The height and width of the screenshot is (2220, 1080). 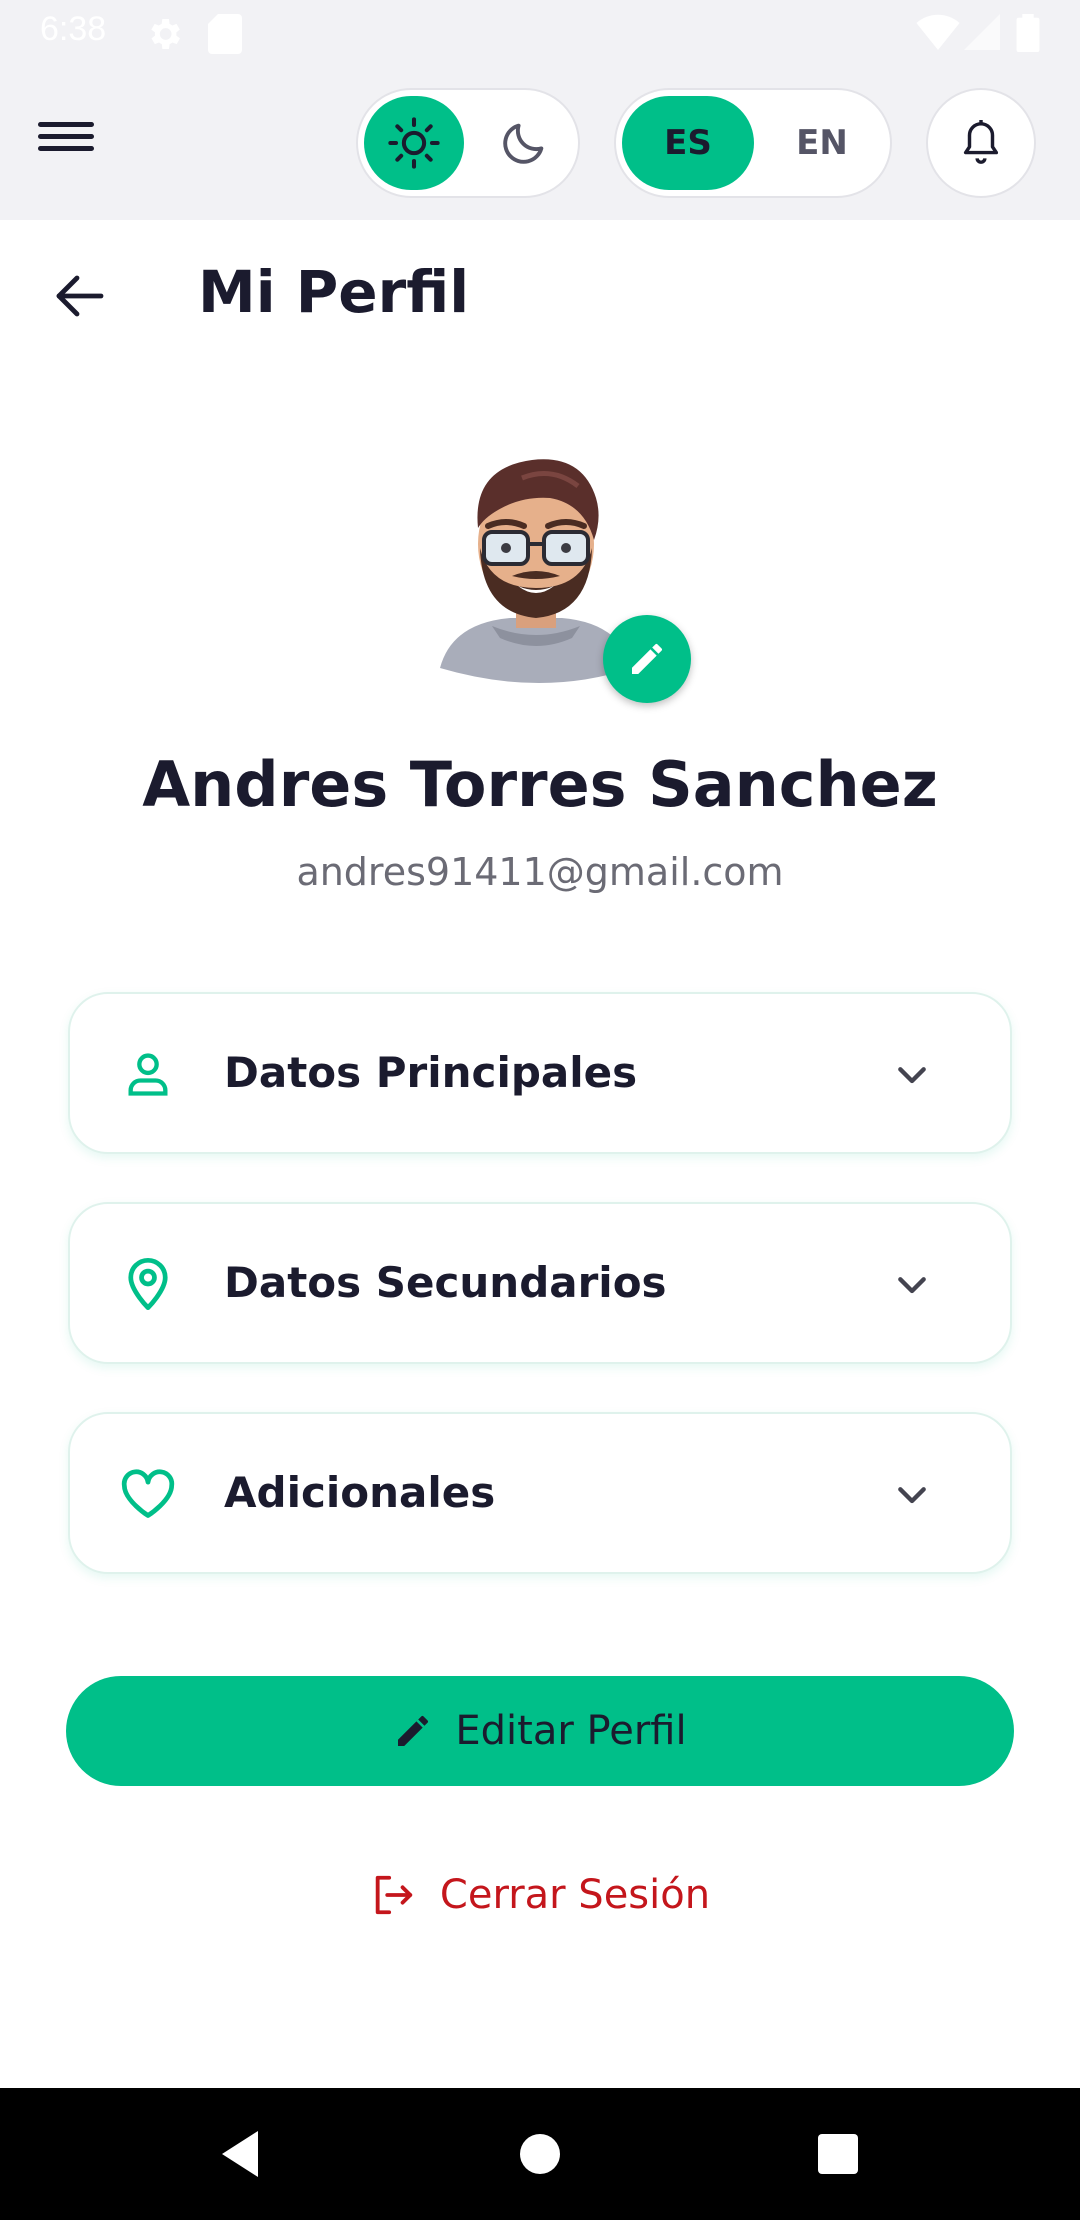 I want to click on nav-back-button, so click(x=240, y=2154).